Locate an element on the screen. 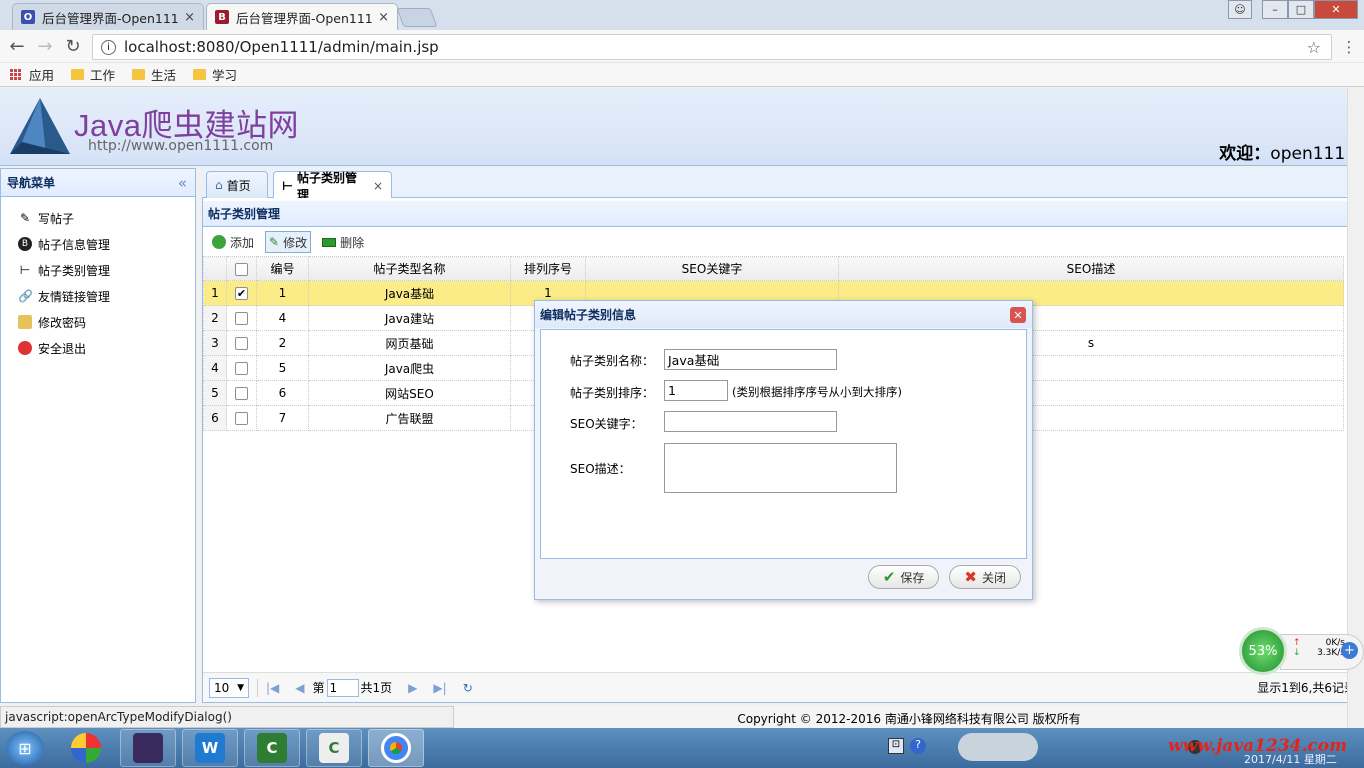 The height and width of the screenshot is (768, 1364). seo-description-textarea is located at coordinates (780, 468).